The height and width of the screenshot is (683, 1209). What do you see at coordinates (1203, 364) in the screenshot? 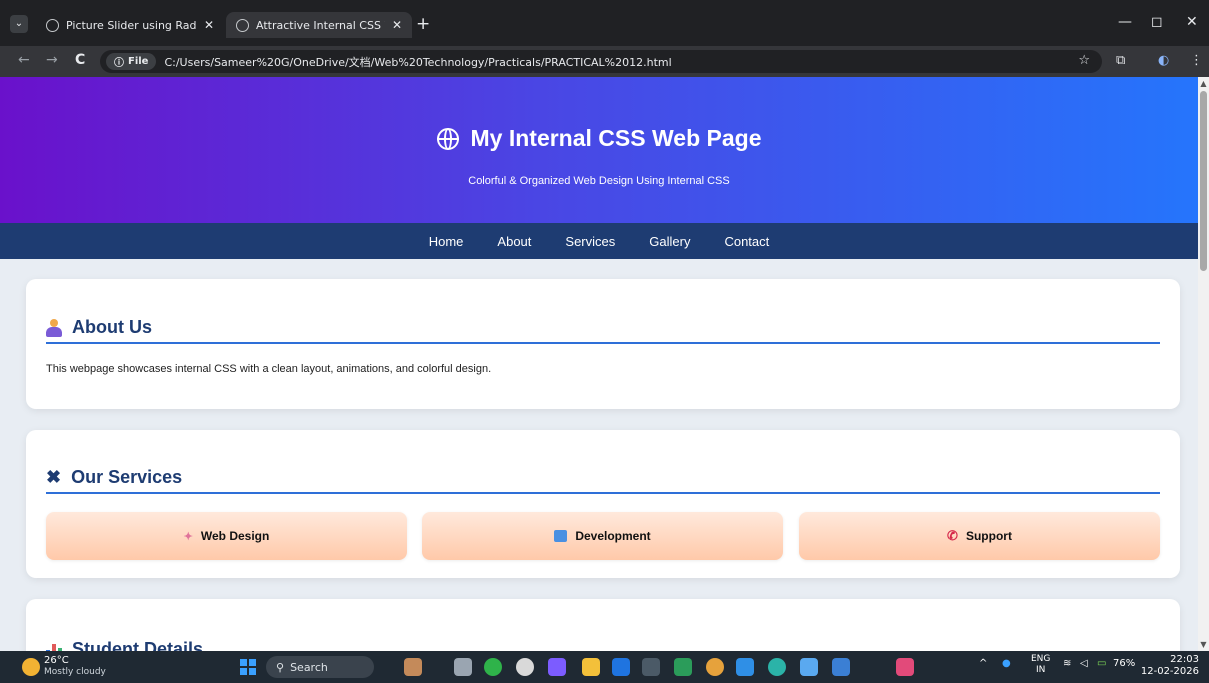
I see `page-scrollbar: ▲ ▼` at bounding box center [1203, 364].